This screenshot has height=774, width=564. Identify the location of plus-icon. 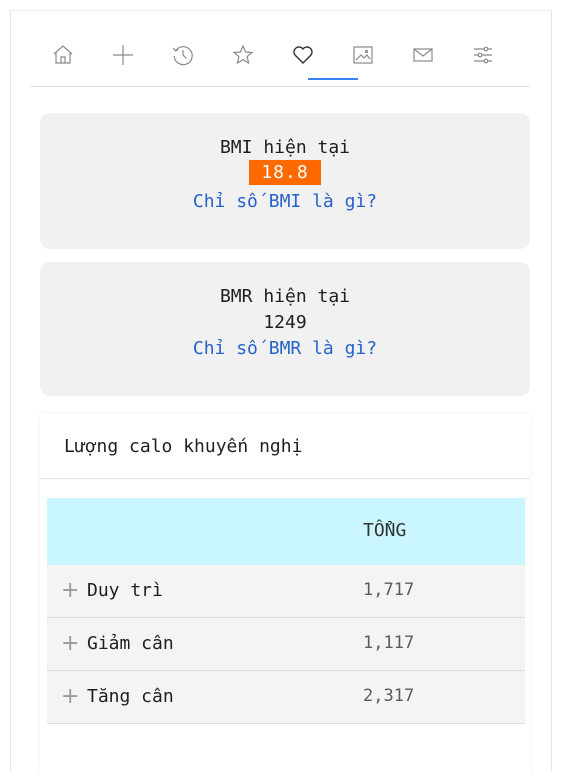
(123, 55).